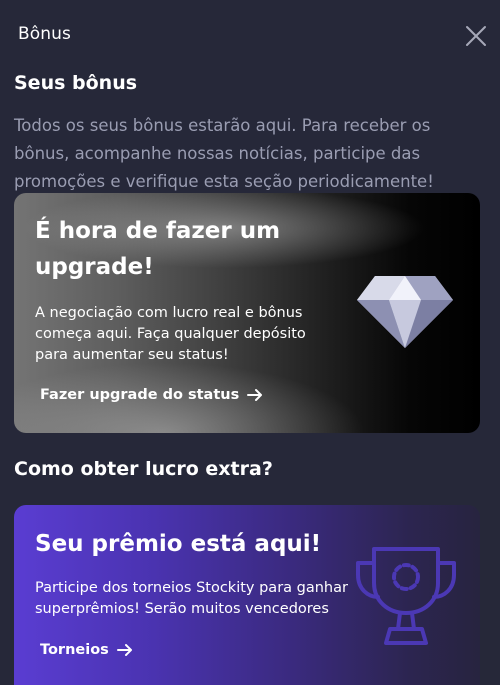 The image size is (500, 685). What do you see at coordinates (76, 83) in the screenshot?
I see `my-bonuses-title: Seus bônus` at bounding box center [76, 83].